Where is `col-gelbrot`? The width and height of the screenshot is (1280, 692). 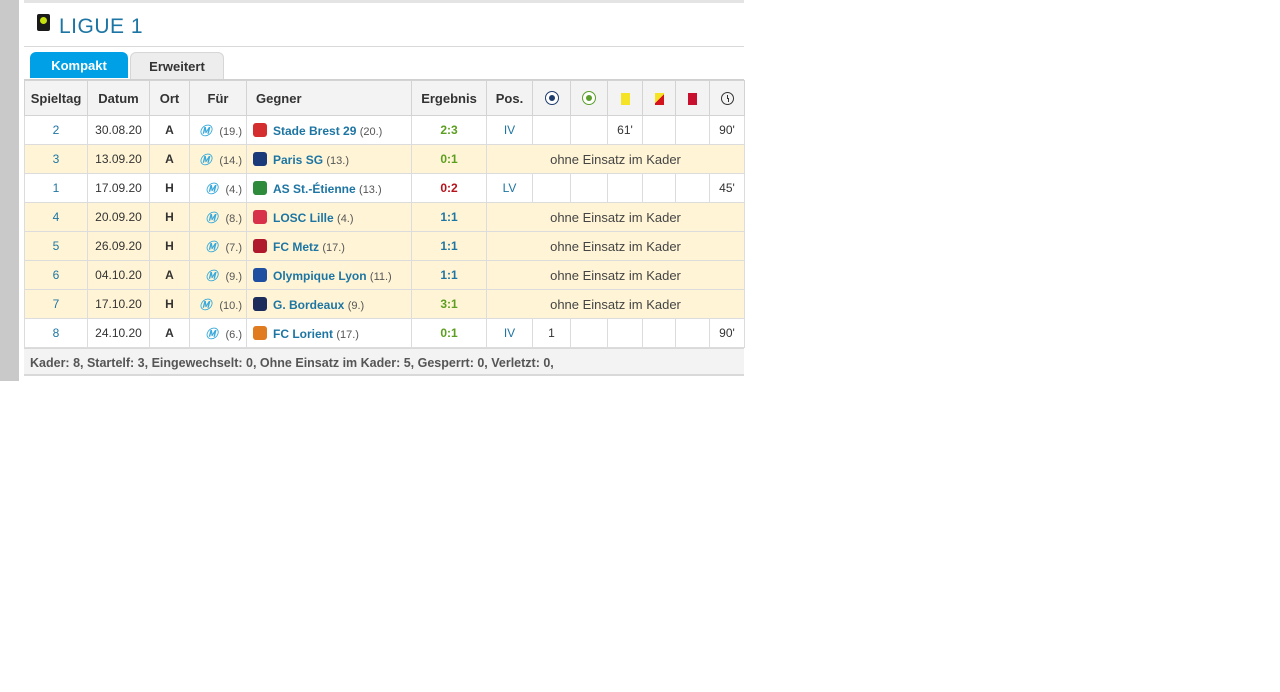
col-gelbrot is located at coordinates (659, 98).